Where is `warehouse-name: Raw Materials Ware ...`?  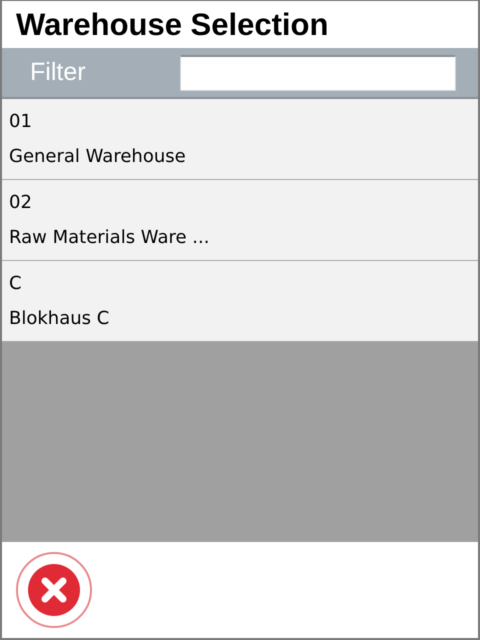 warehouse-name: Raw Materials Ware ... is located at coordinates (109, 237).